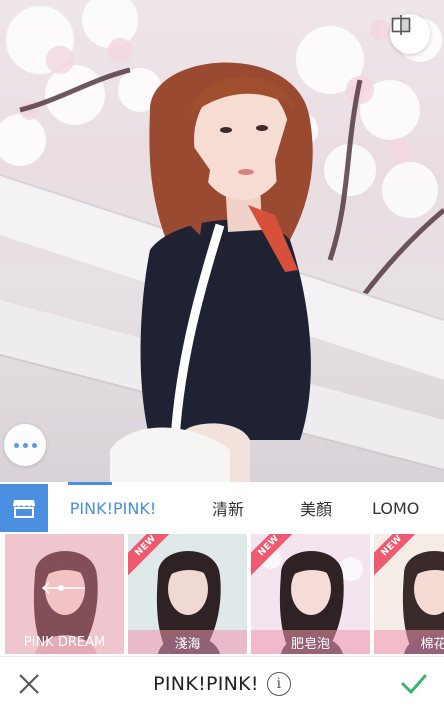 The height and width of the screenshot is (710, 444). I want to click on tab-label: LOMO, so click(396, 508).